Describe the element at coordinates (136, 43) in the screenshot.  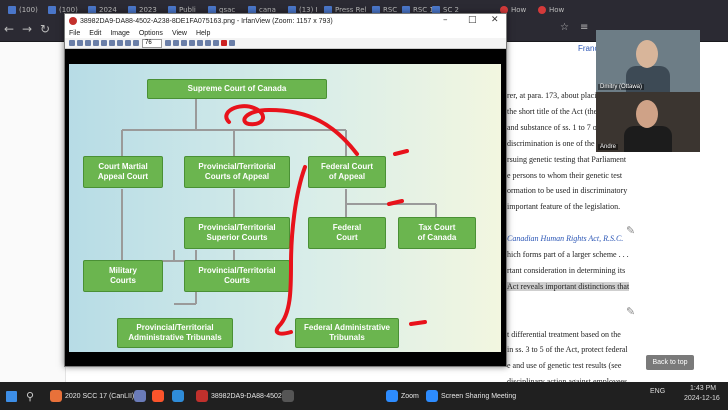
I see `zoom-out-icon` at that location.